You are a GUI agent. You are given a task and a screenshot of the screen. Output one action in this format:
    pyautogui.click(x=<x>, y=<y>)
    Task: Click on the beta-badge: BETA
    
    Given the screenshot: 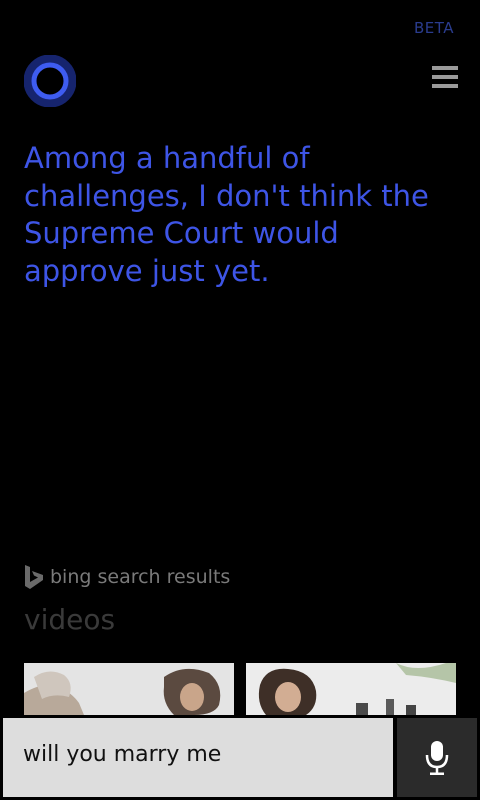 What is the action you would take?
    pyautogui.click(x=433, y=28)
    